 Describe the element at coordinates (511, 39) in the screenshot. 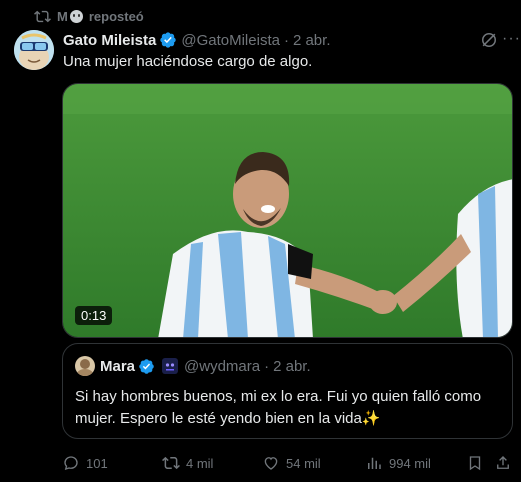

I see `more-icon: ···` at that location.